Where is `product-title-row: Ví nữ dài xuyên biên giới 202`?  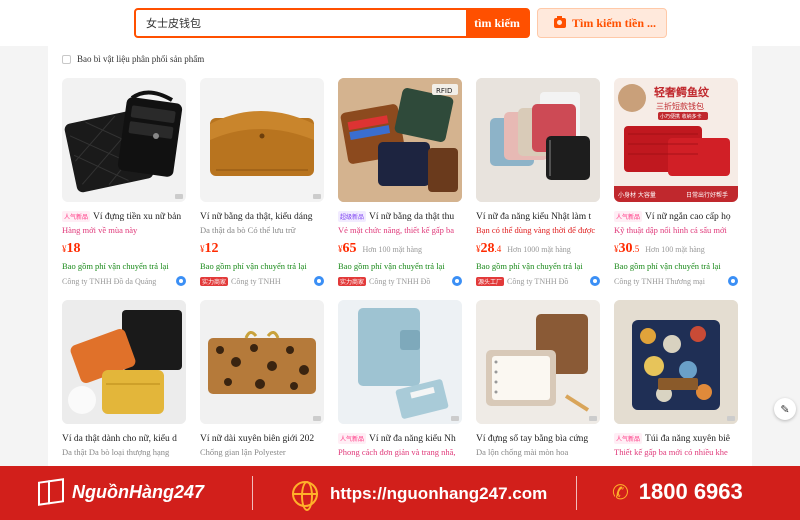 product-title-row: Ví nữ dài xuyên biên giới 202 is located at coordinates (264, 438).